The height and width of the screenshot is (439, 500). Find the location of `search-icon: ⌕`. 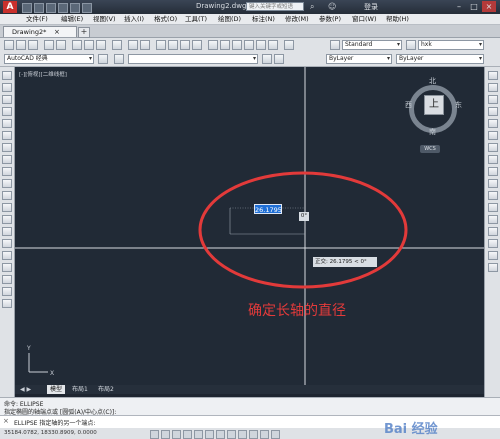

search-icon: ⌕ is located at coordinates (312, 7).